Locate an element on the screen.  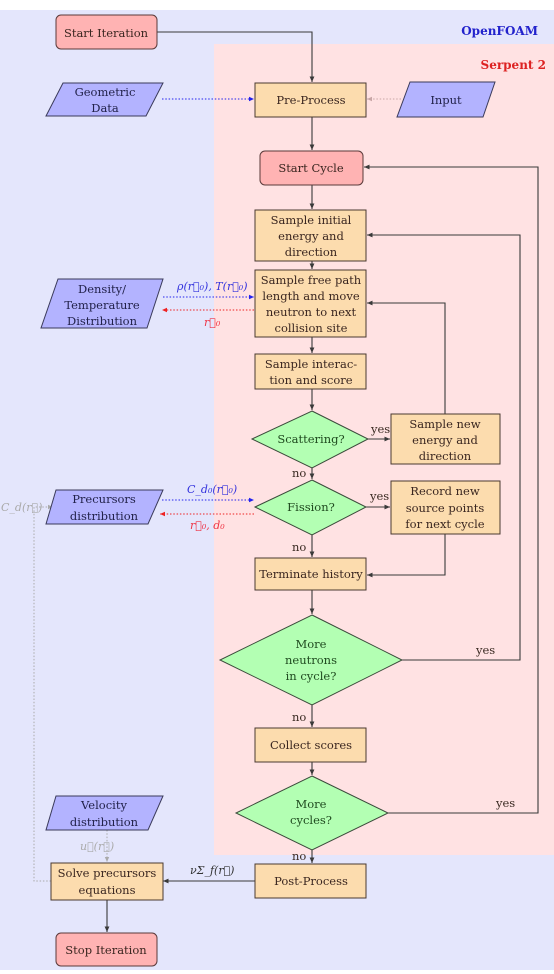
density-temp-label-2: Temperature is located at coordinates (102, 305).